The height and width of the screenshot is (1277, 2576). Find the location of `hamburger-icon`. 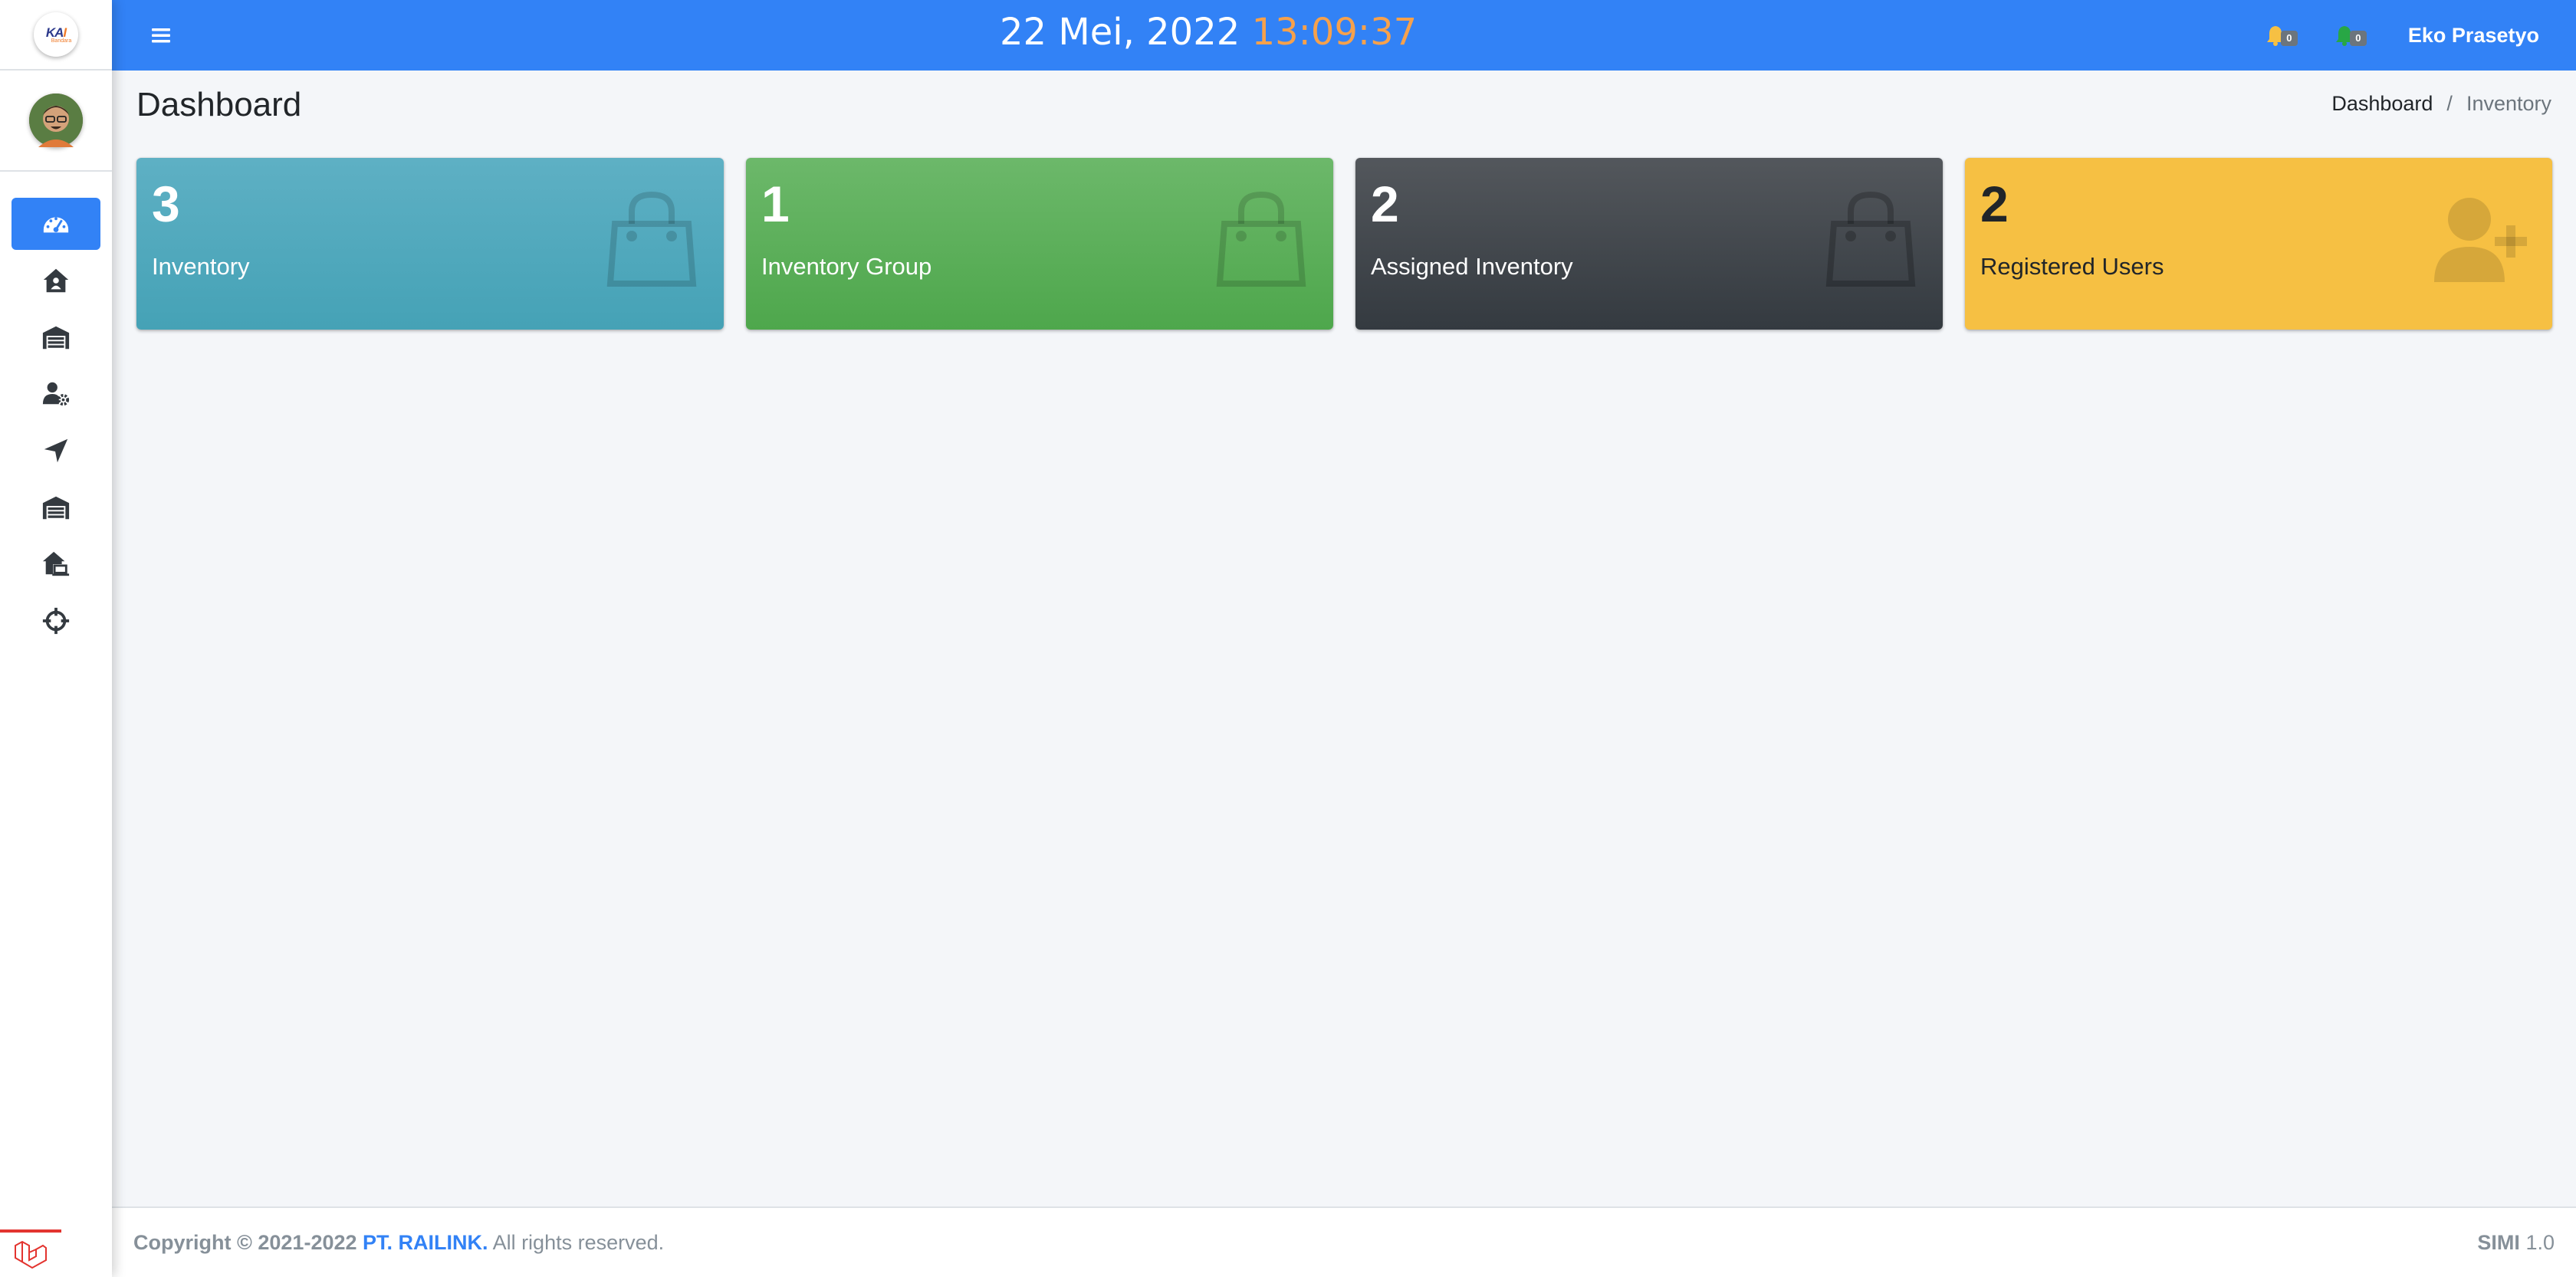

hamburger-icon is located at coordinates (161, 35).